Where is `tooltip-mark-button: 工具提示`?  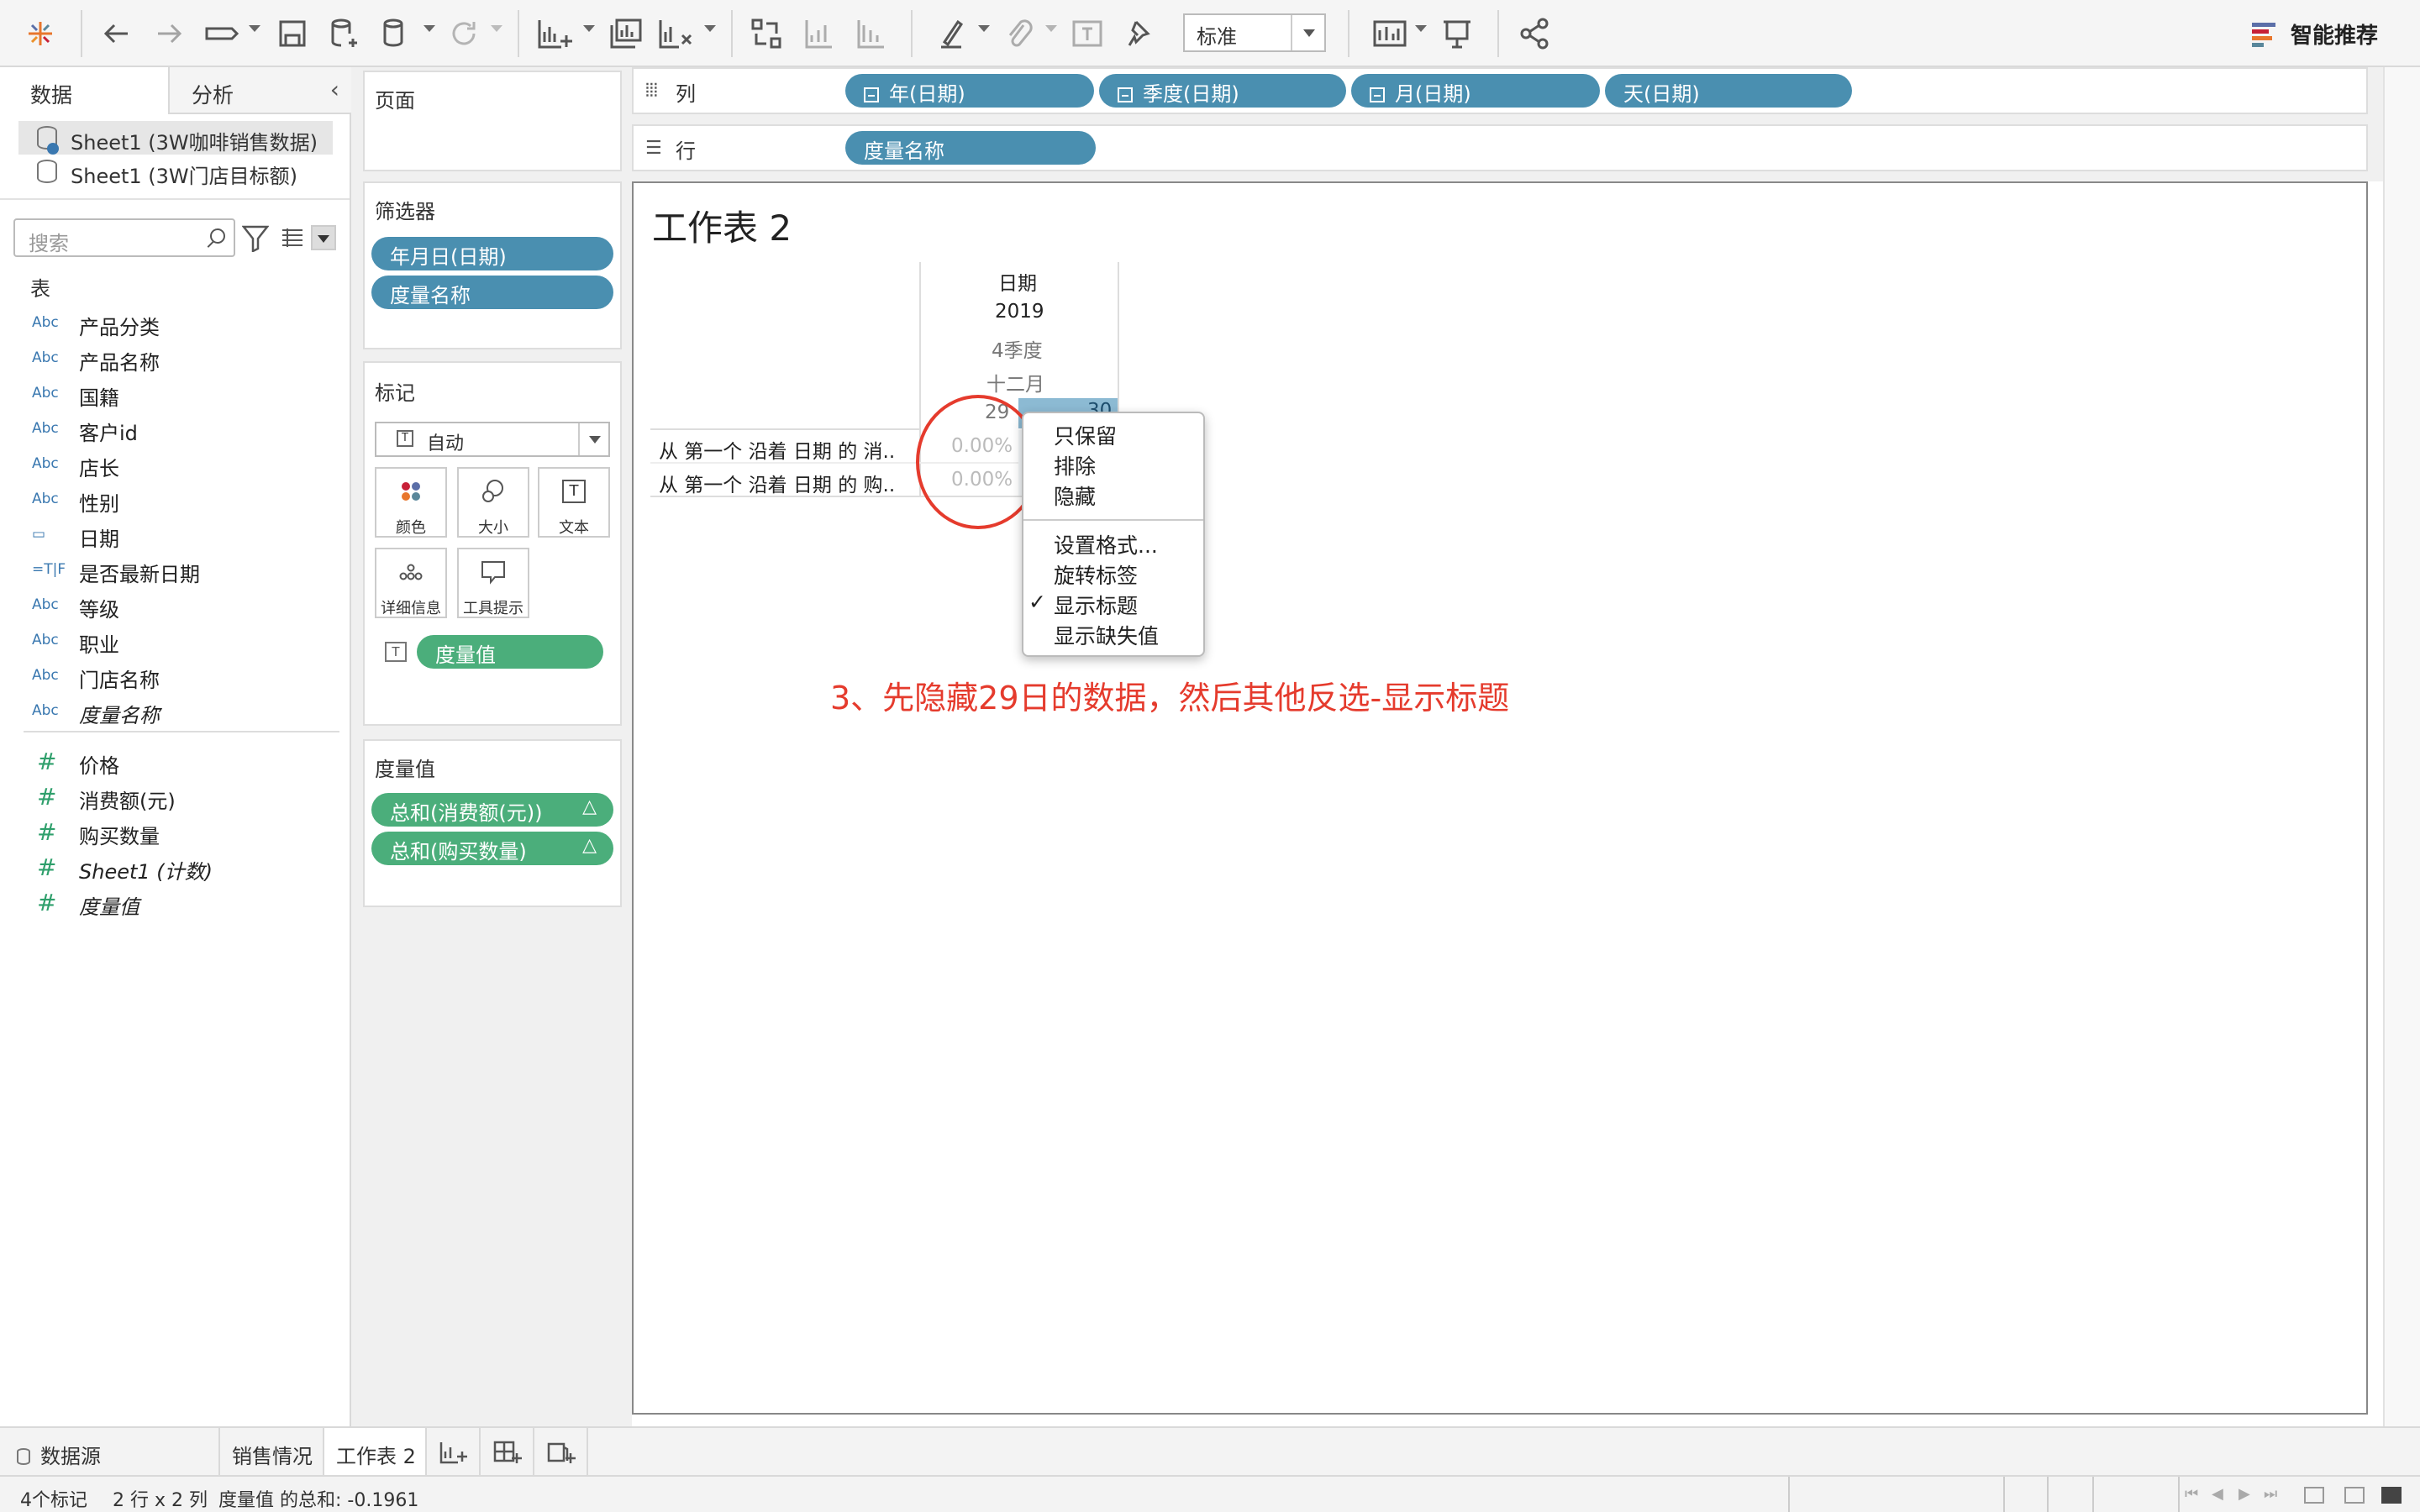
tooltip-mark-button: 工具提示 is located at coordinates (493, 583).